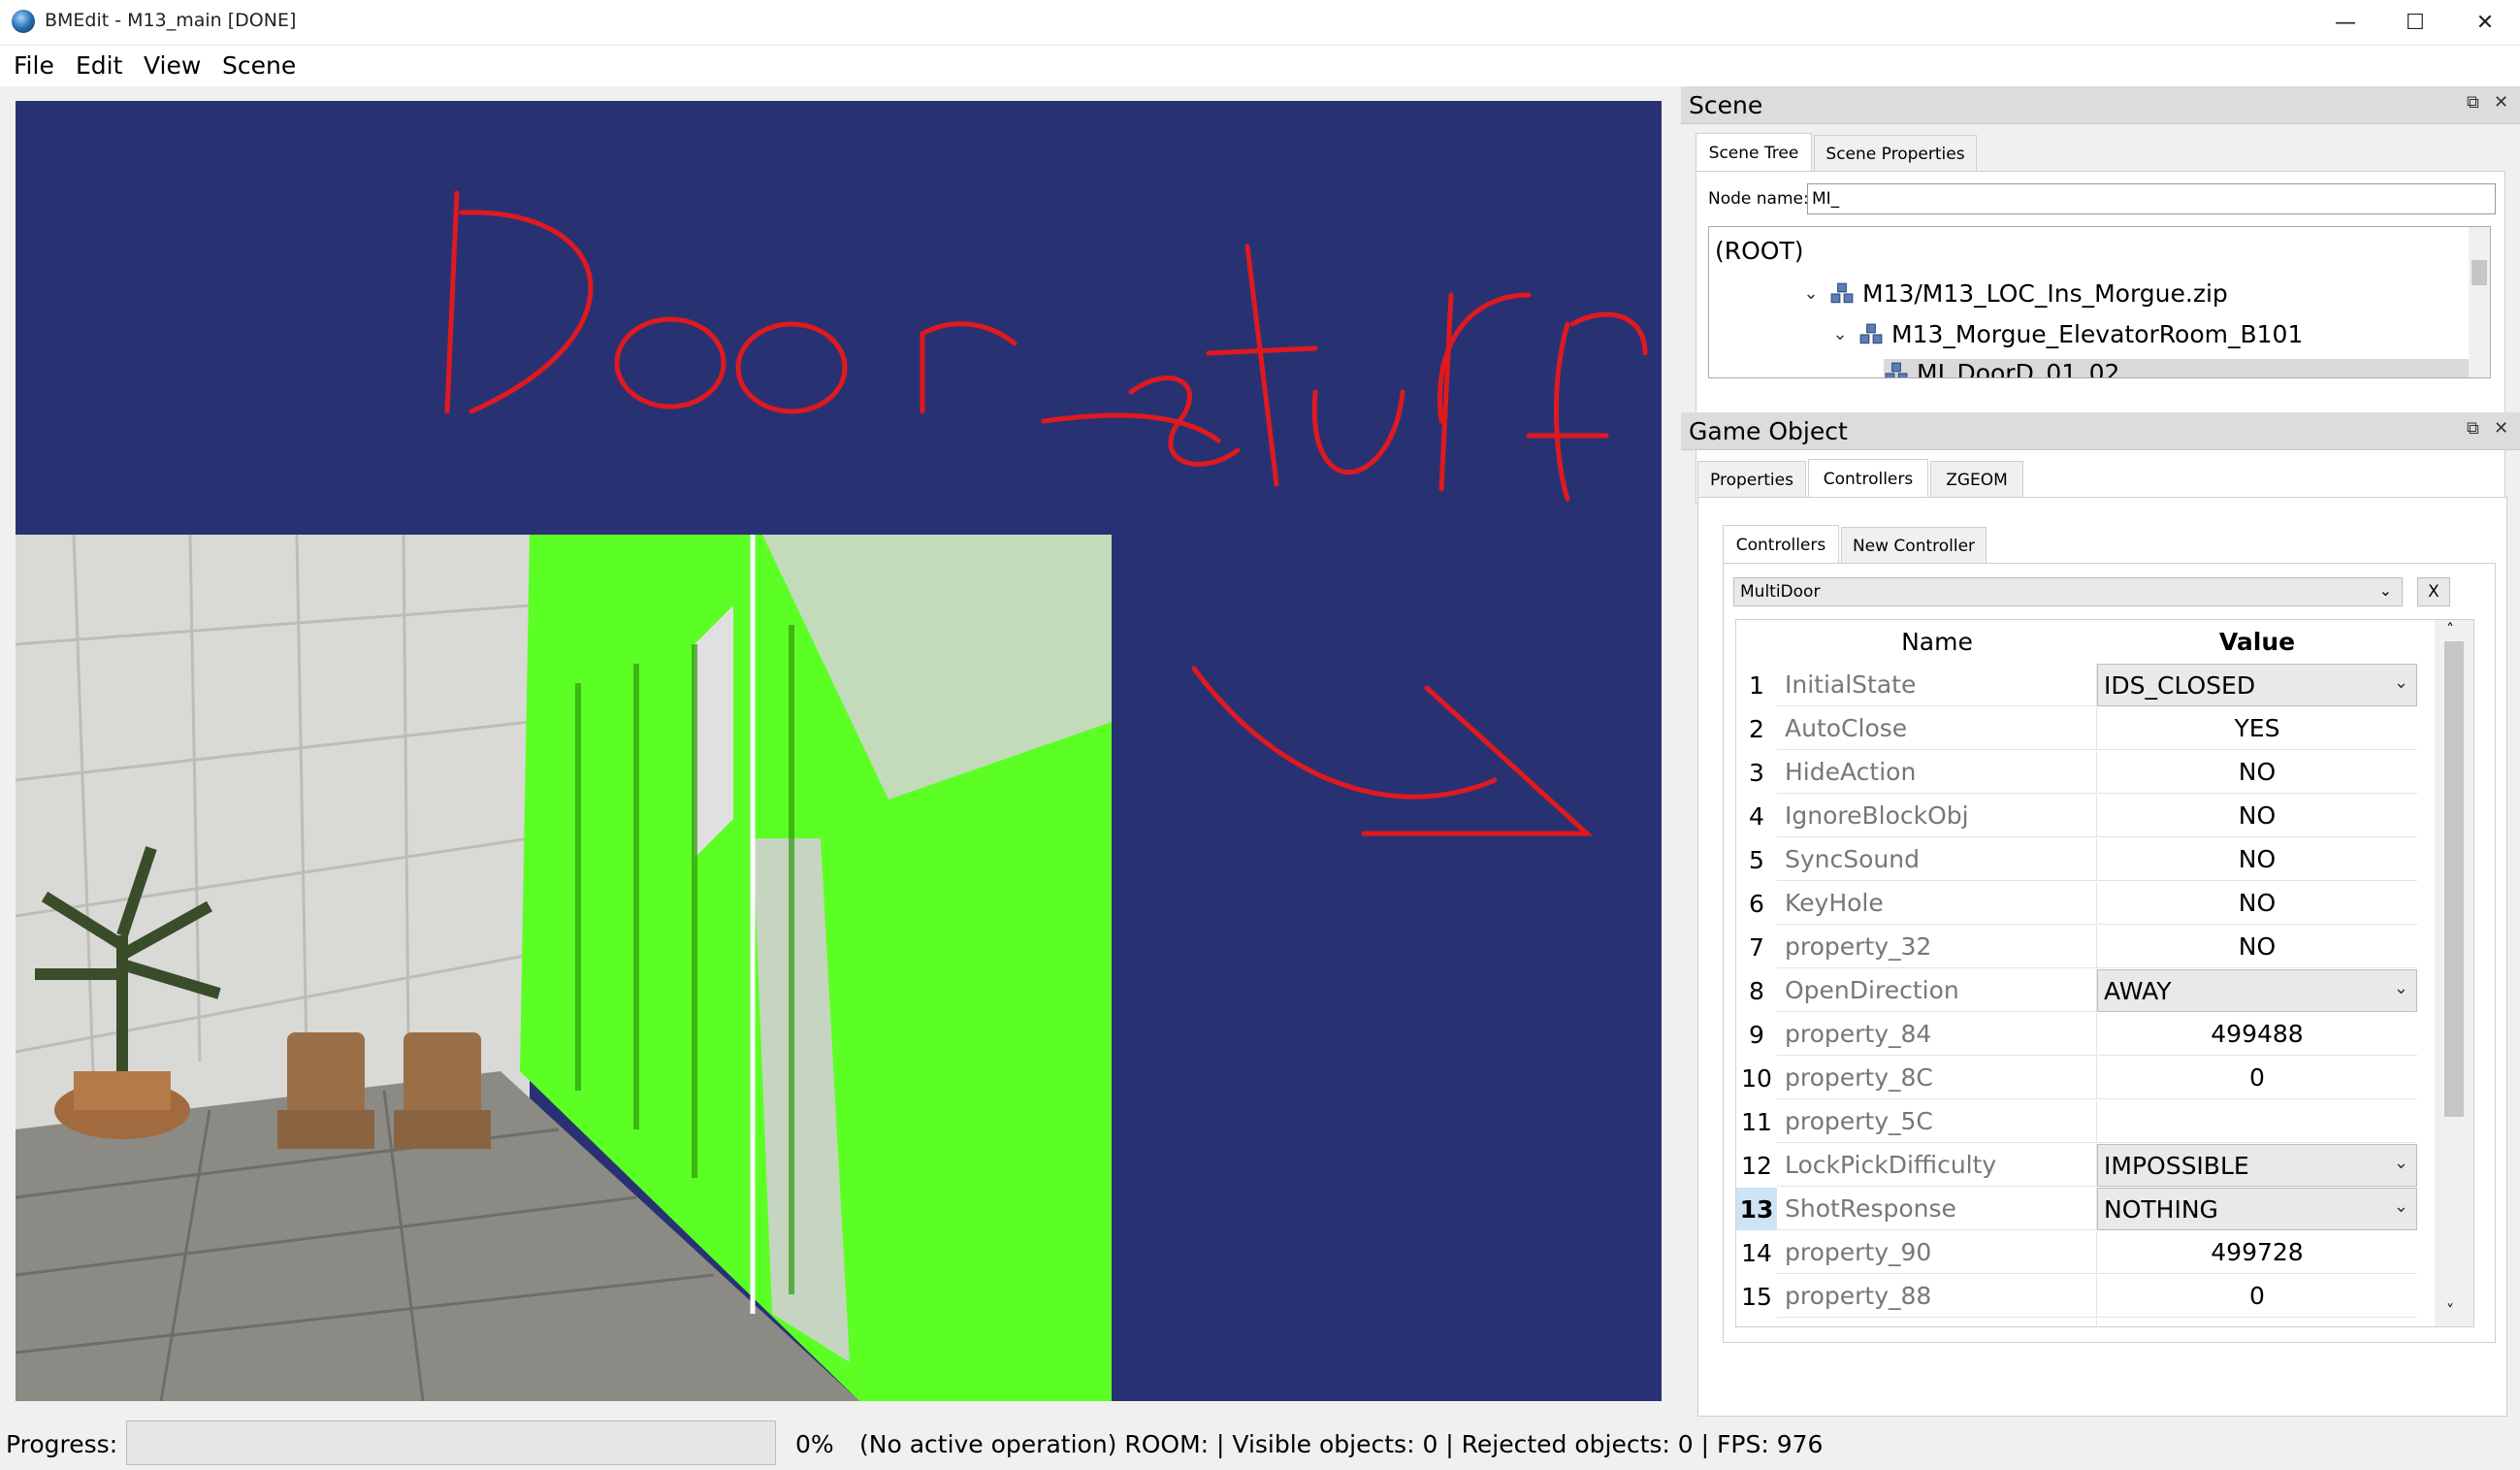 This screenshot has height=1470, width=2520. Describe the element at coordinates (2066, 334) in the screenshot. I see `tree-item-elevator-room: ⌄ M13_Morgue_ElevatorRoom_B101` at that location.